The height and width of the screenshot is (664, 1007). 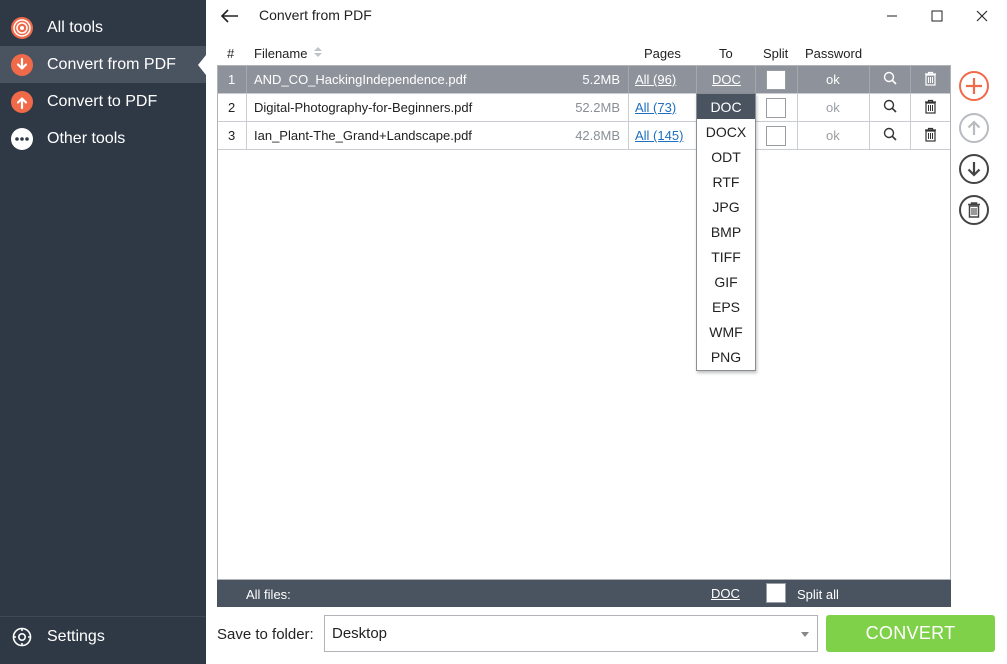 What do you see at coordinates (726, 79) in the screenshot?
I see `row-format-link: DOC` at bounding box center [726, 79].